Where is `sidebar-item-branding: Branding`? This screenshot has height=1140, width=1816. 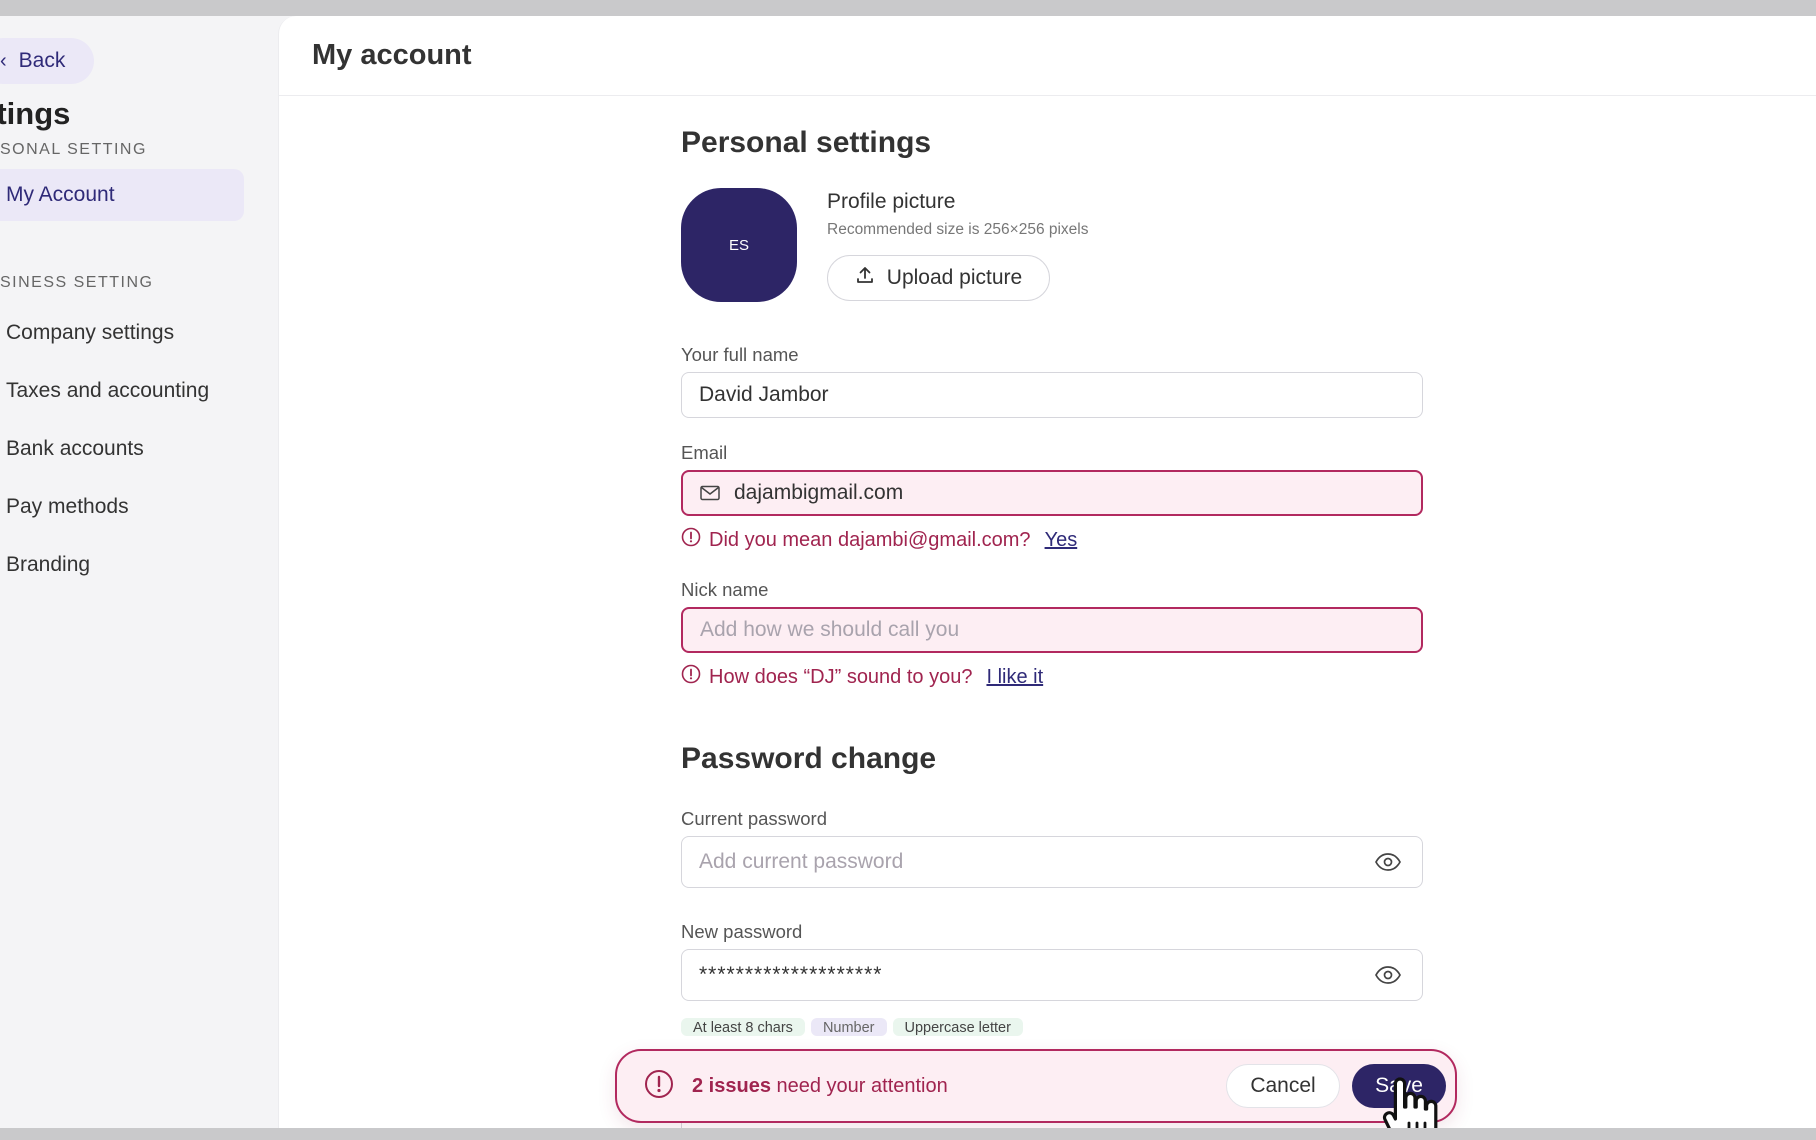
sidebar-item-branding: Branding is located at coordinates (122, 565).